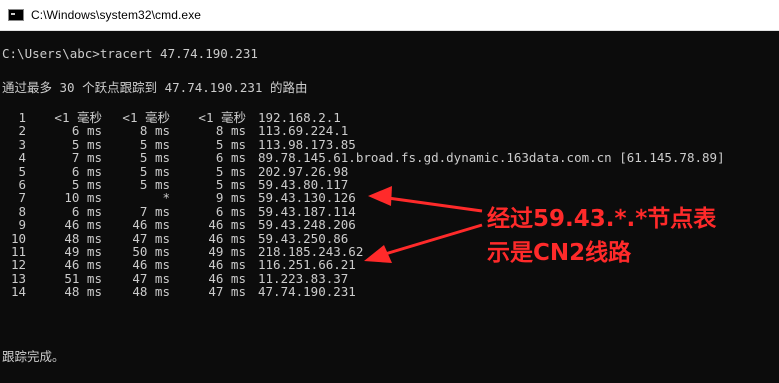 The image size is (779, 383). What do you see at coordinates (227, 292) in the screenshot?
I see `hop-time-3: 47 ms` at bounding box center [227, 292].